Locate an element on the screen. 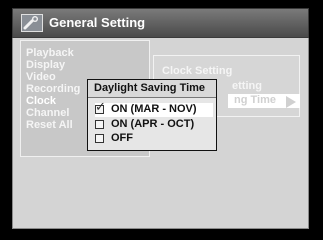  menu-item-playback: Playback is located at coordinates (50, 53).